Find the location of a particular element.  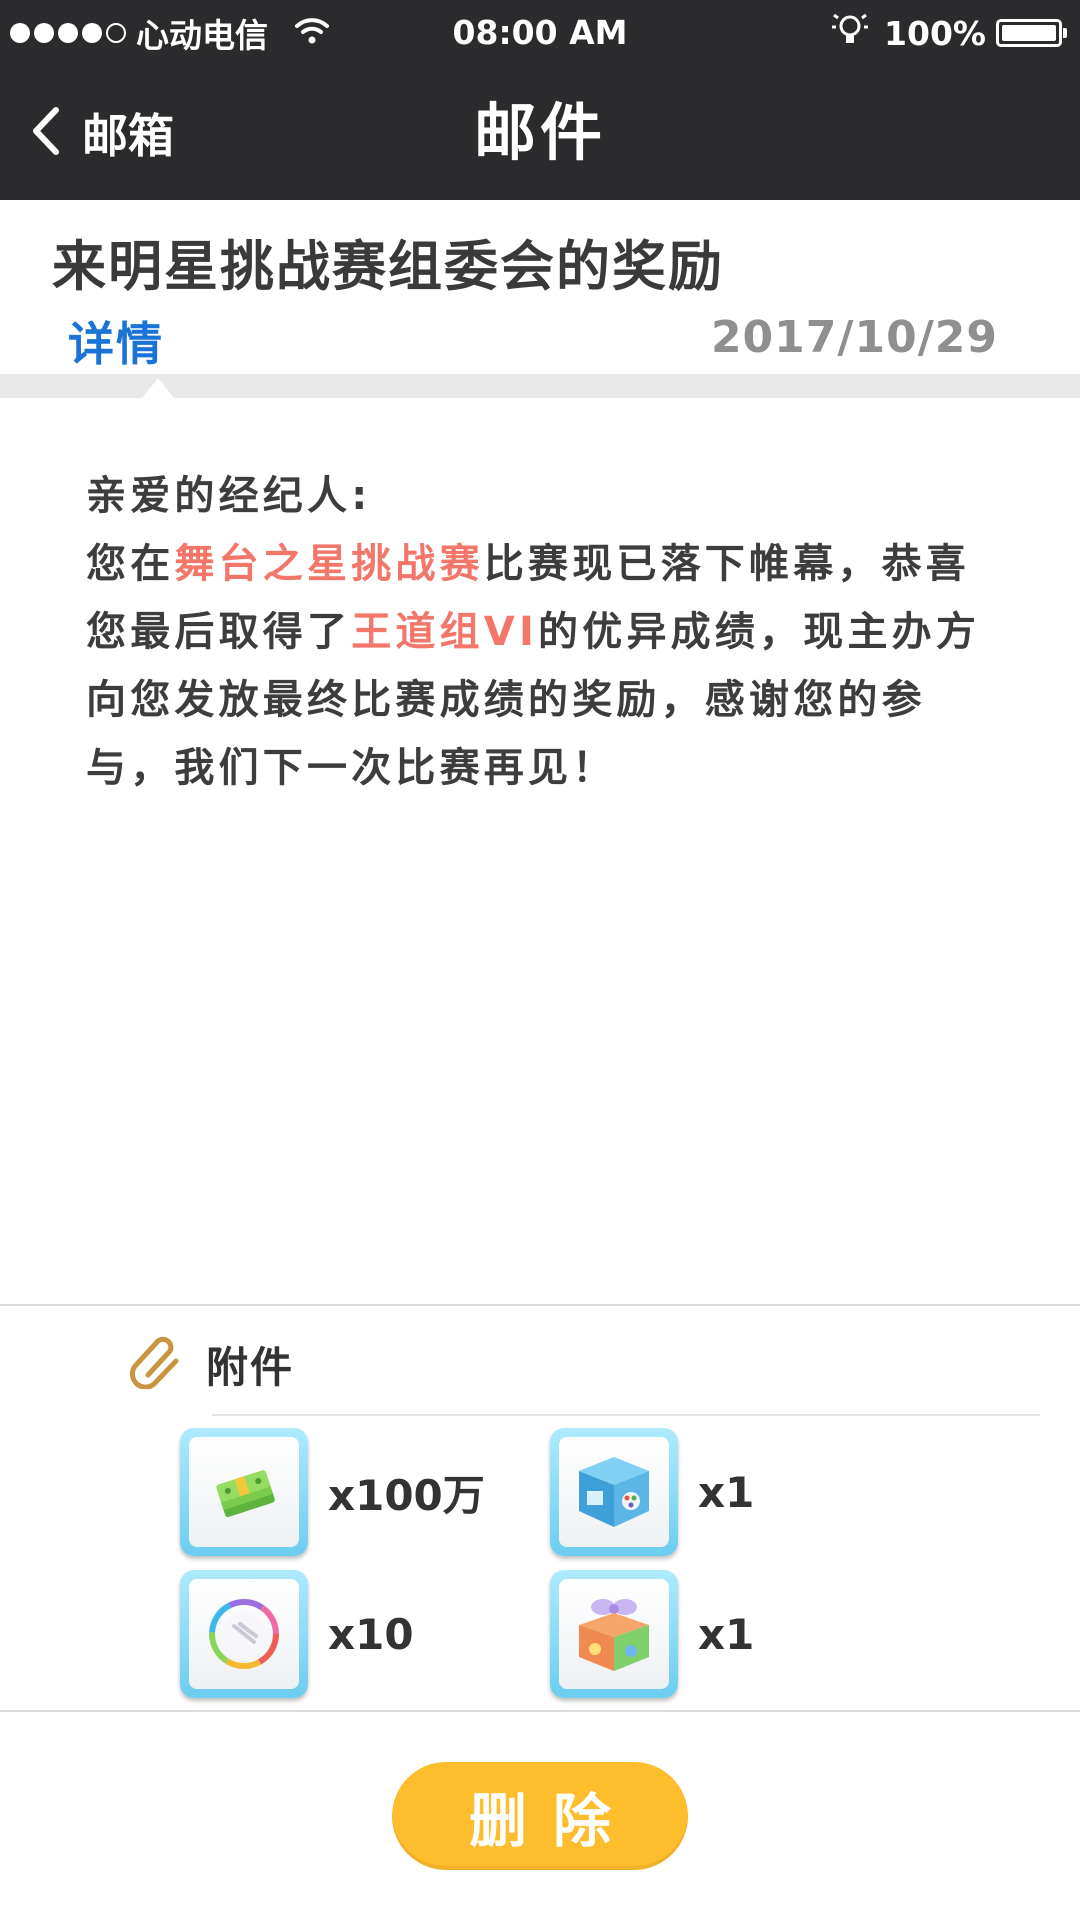

mail-title: 来明星挑战赛组委会的奖励 is located at coordinates (388, 266).